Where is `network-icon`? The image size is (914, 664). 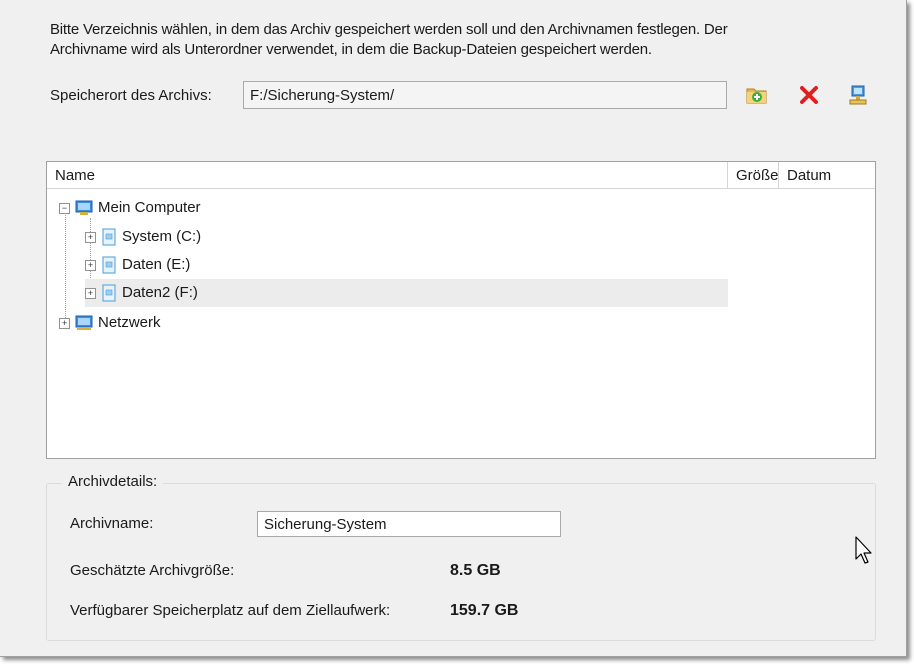
network-icon is located at coordinates (84, 322).